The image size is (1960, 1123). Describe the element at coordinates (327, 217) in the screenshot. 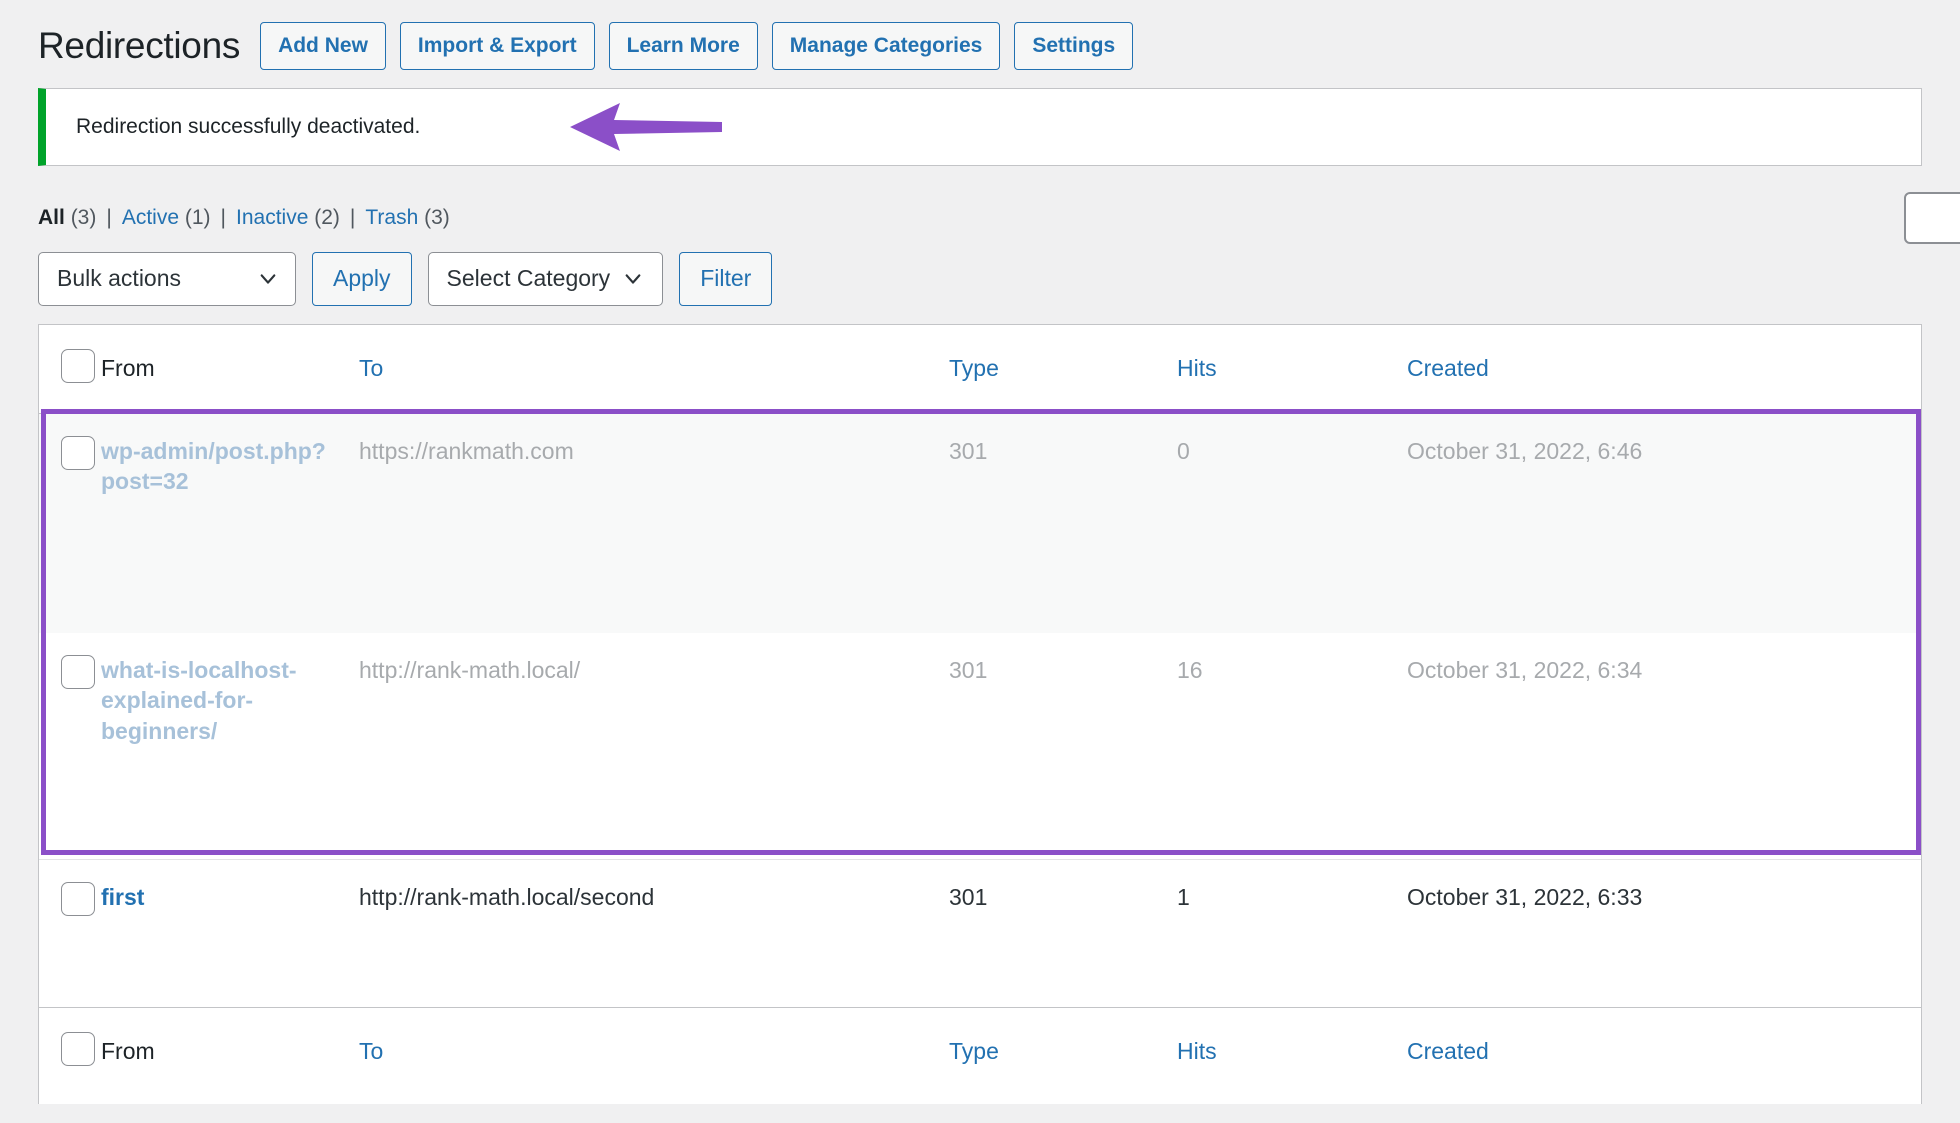

I see `filter-count-inactive: (2)` at that location.